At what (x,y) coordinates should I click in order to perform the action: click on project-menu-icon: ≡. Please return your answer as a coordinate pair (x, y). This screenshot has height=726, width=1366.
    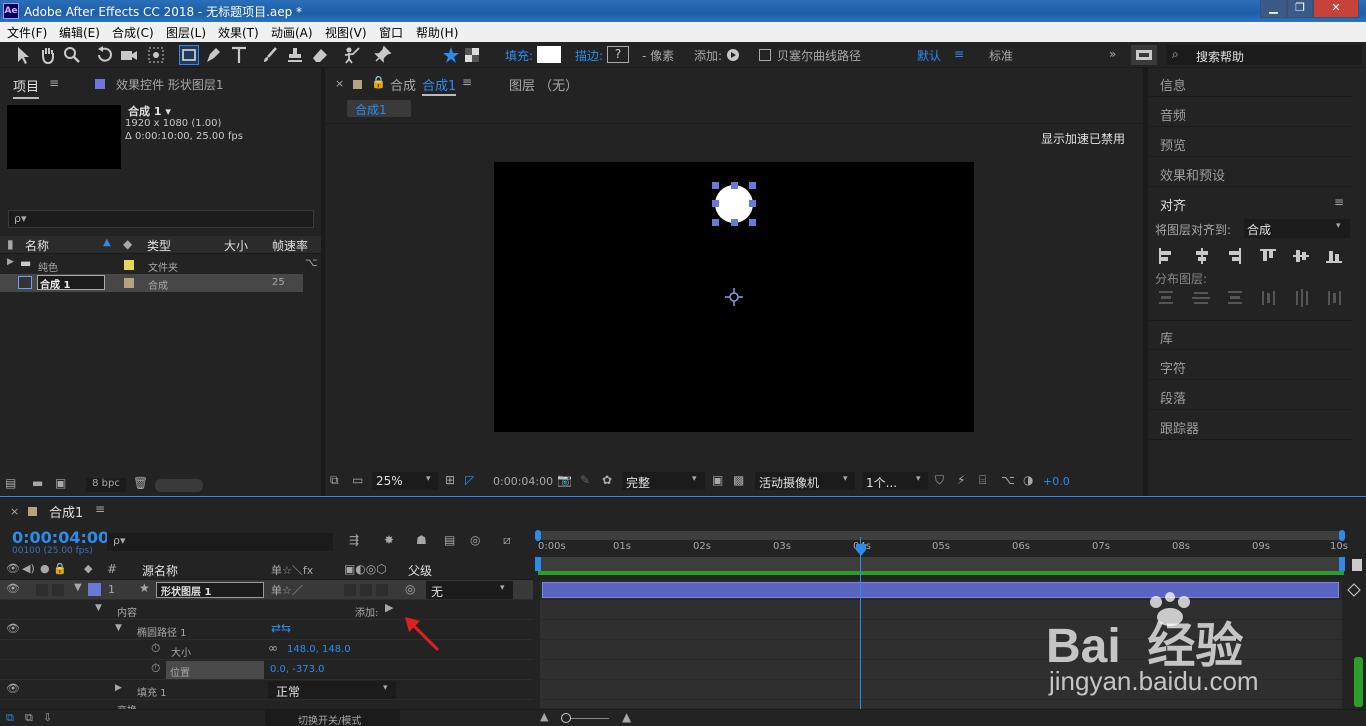
    Looking at the image, I should click on (54, 83).